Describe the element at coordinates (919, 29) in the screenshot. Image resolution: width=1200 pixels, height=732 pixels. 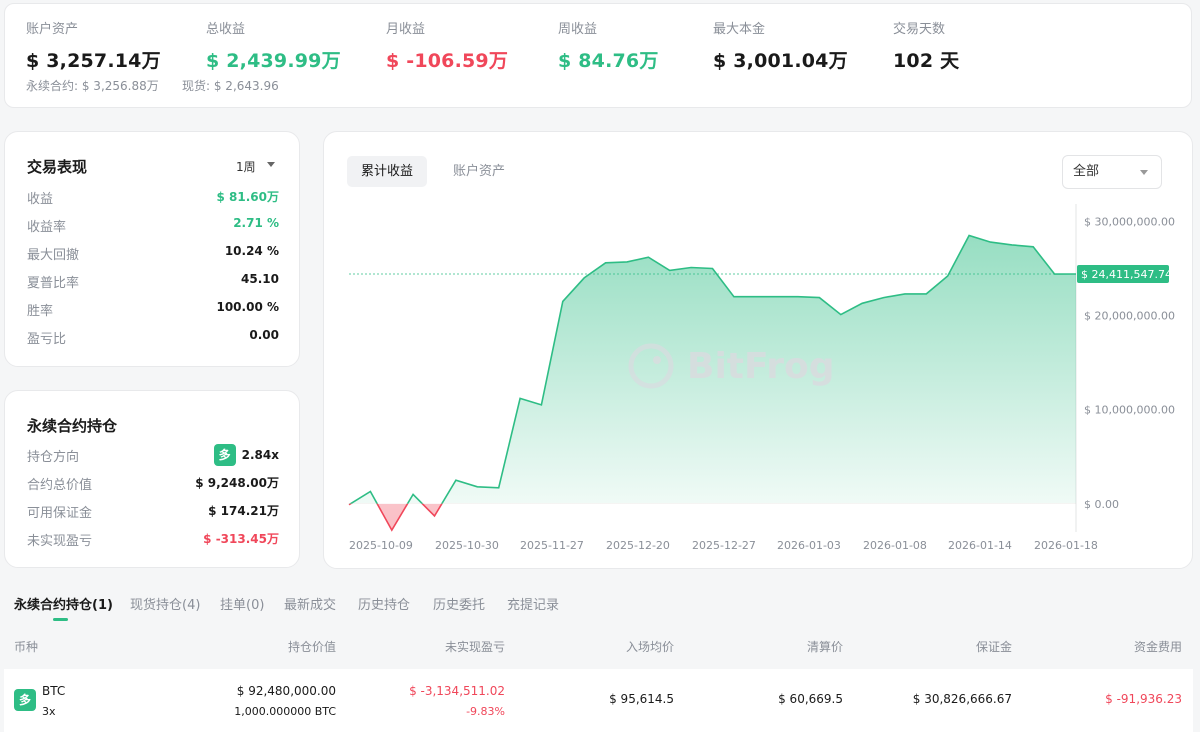
I see `stat-label: 交易天数` at that location.